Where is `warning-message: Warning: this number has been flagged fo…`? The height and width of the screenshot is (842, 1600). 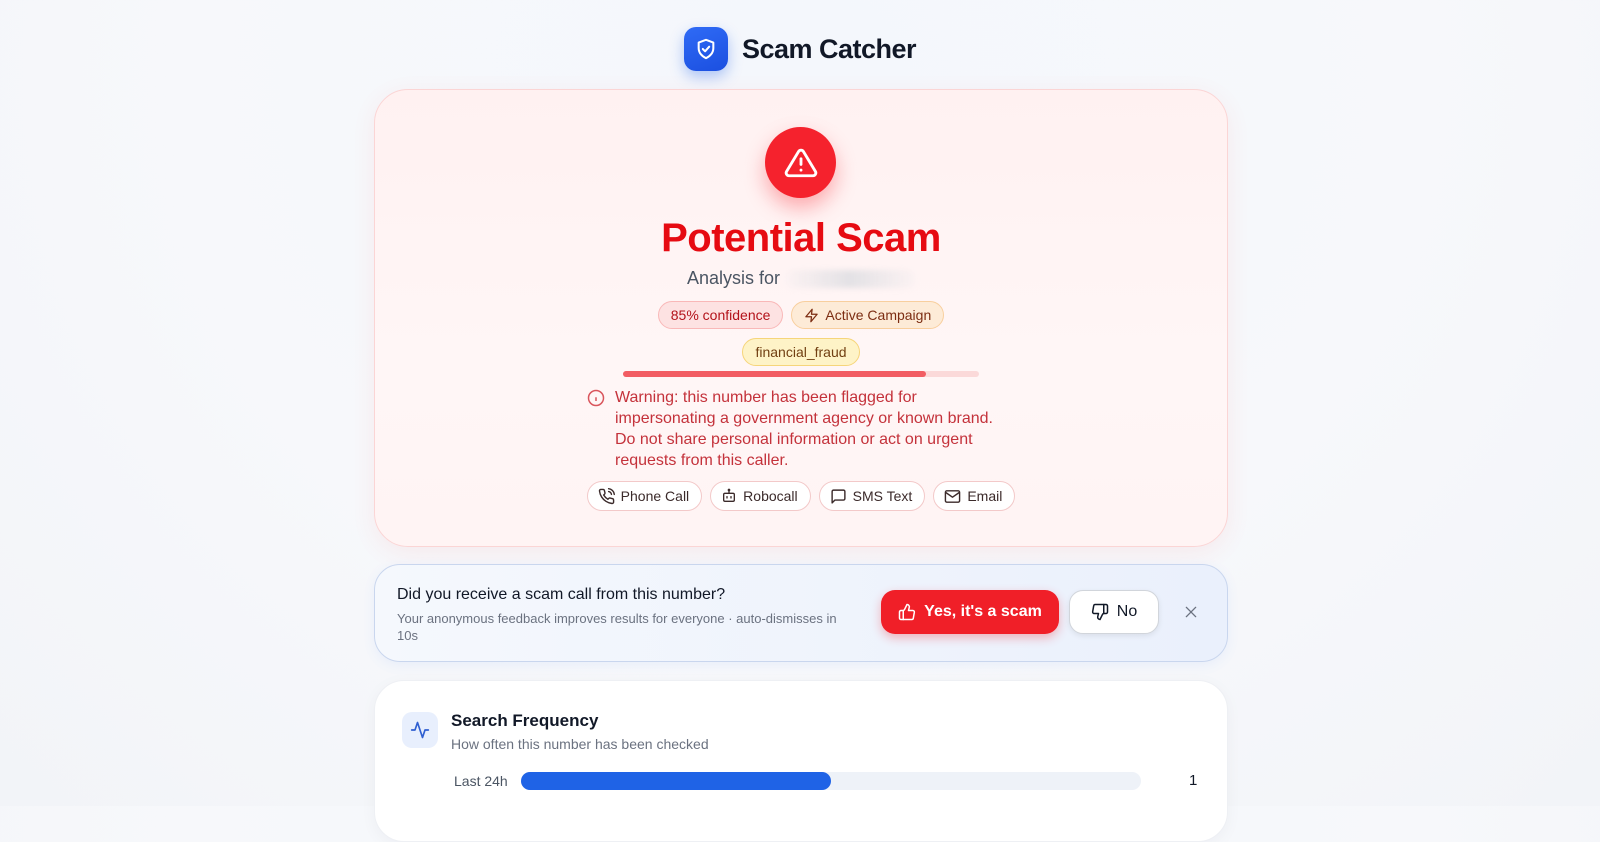
warning-message: Warning: this number has been flagged fo… is located at coordinates (802, 429).